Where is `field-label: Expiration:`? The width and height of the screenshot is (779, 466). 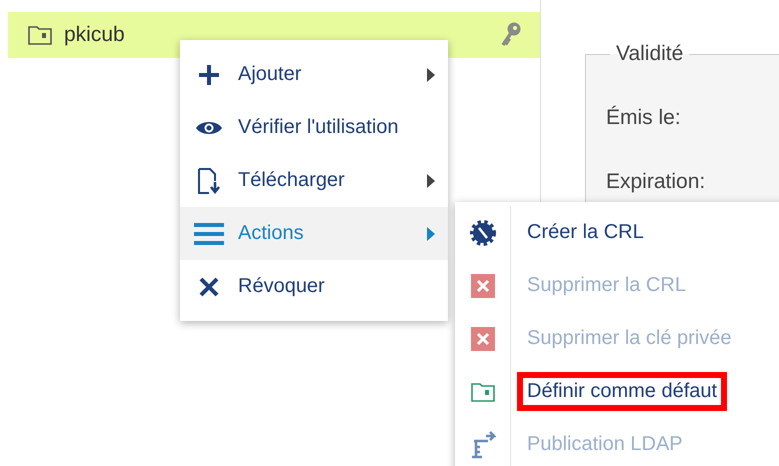 field-label: Expiration: is located at coordinates (656, 182).